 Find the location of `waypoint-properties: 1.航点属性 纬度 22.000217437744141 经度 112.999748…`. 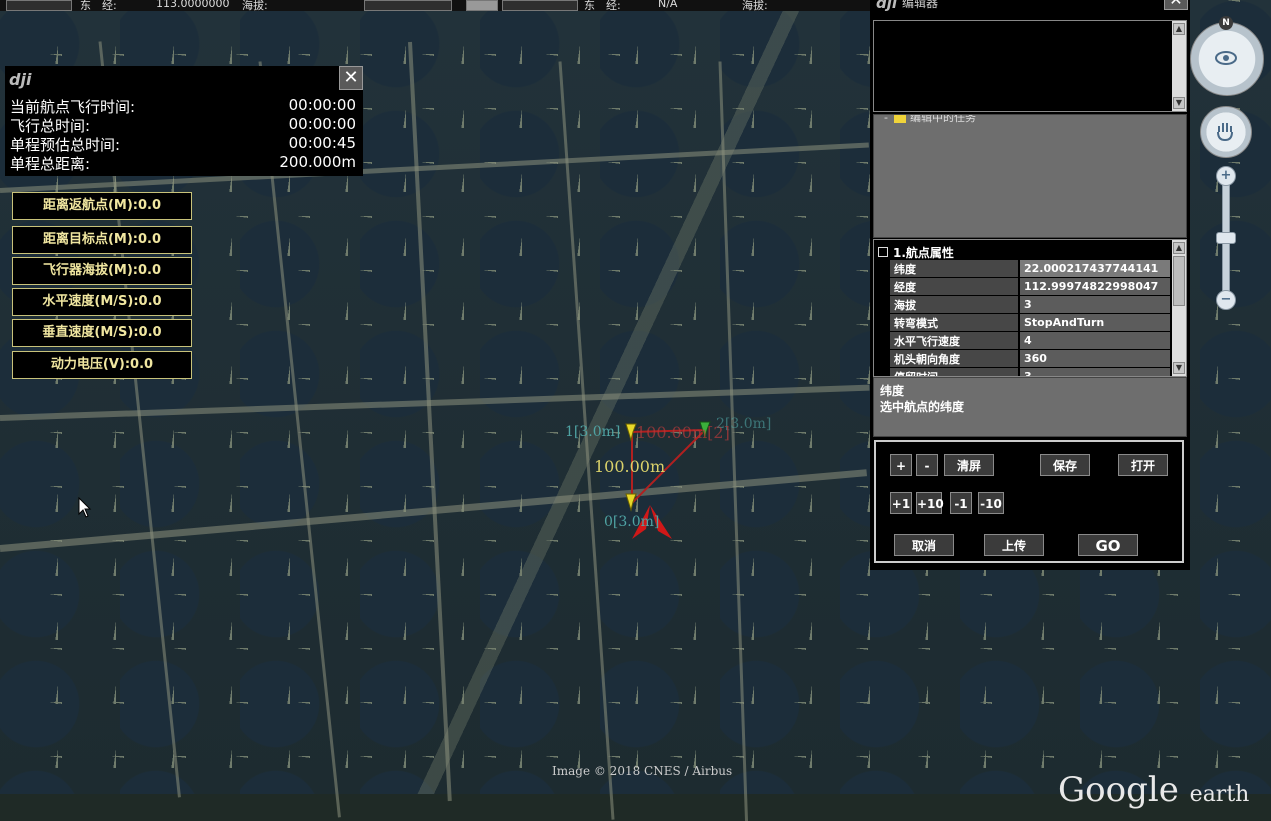

waypoint-properties: 1.航点属性 纬度 22.000217437744141 经度 112.999748… is located at coordinates (1030, 308).